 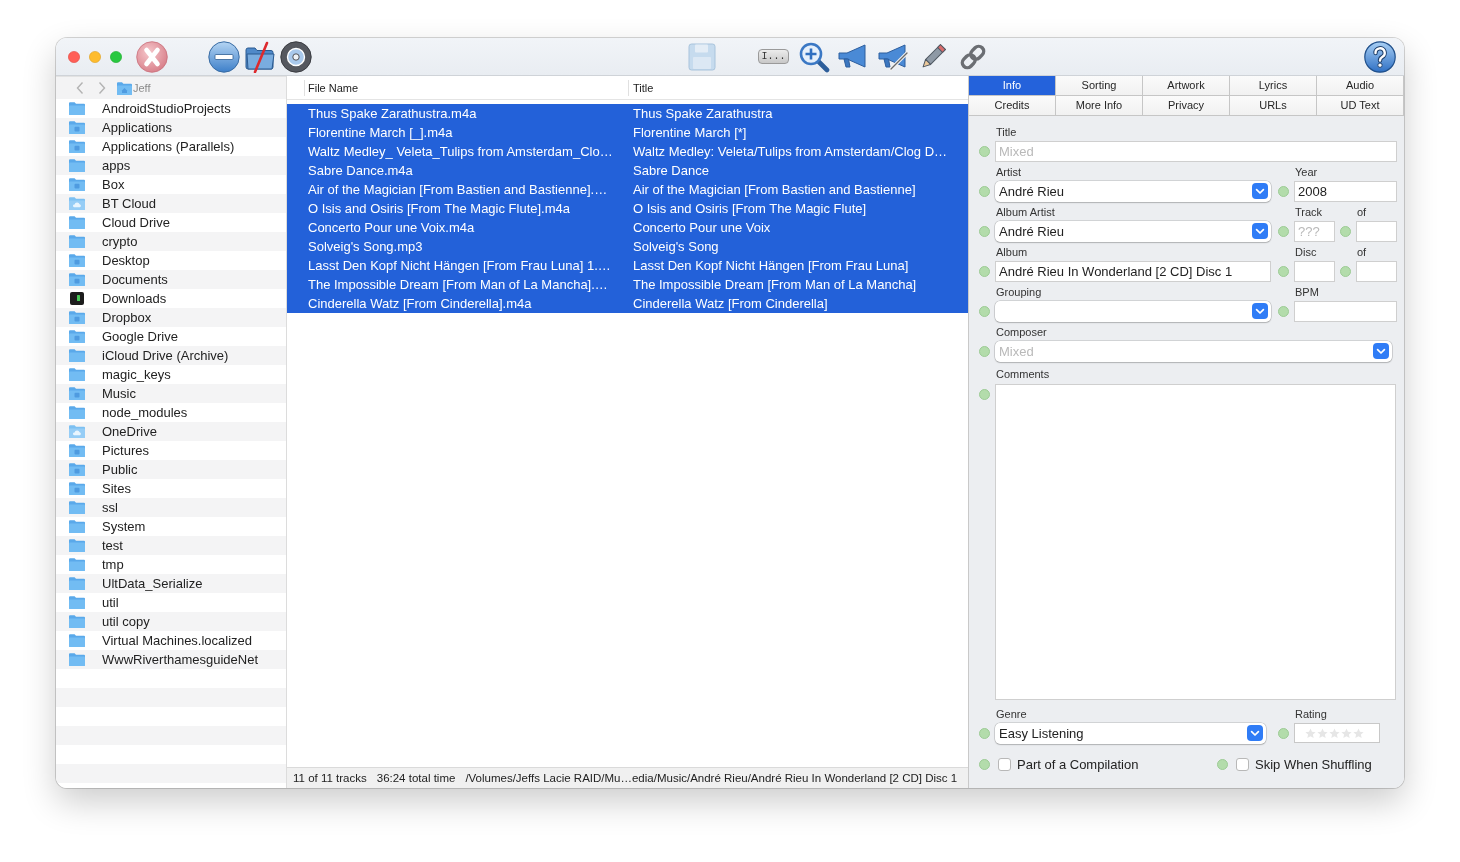 What do you see at coordinates (702, 227) in the screenshot?
I see `title-cell-text: Concerto Pour une Voix` at bounding box center [702, 227].